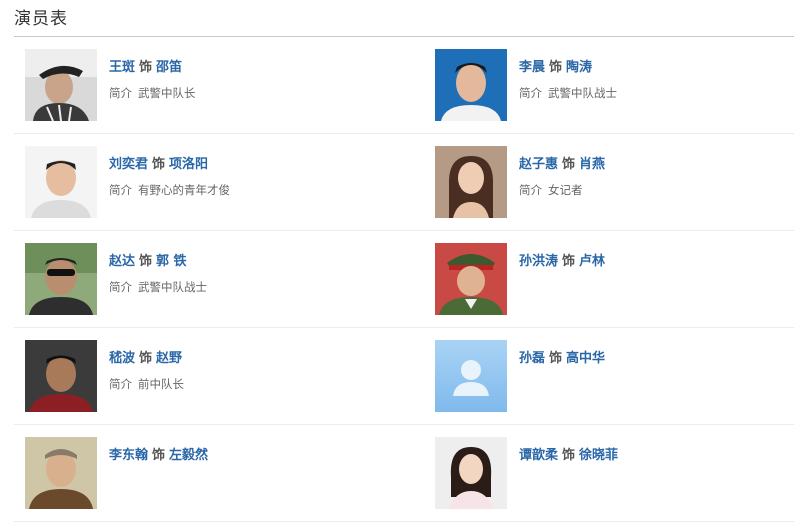 This screenshot has width=794, height=528. What do you see at coordinates (188, 455) in the screenshot?
I see `role-name-link: 左毅然` at bounding box center [188, 455].